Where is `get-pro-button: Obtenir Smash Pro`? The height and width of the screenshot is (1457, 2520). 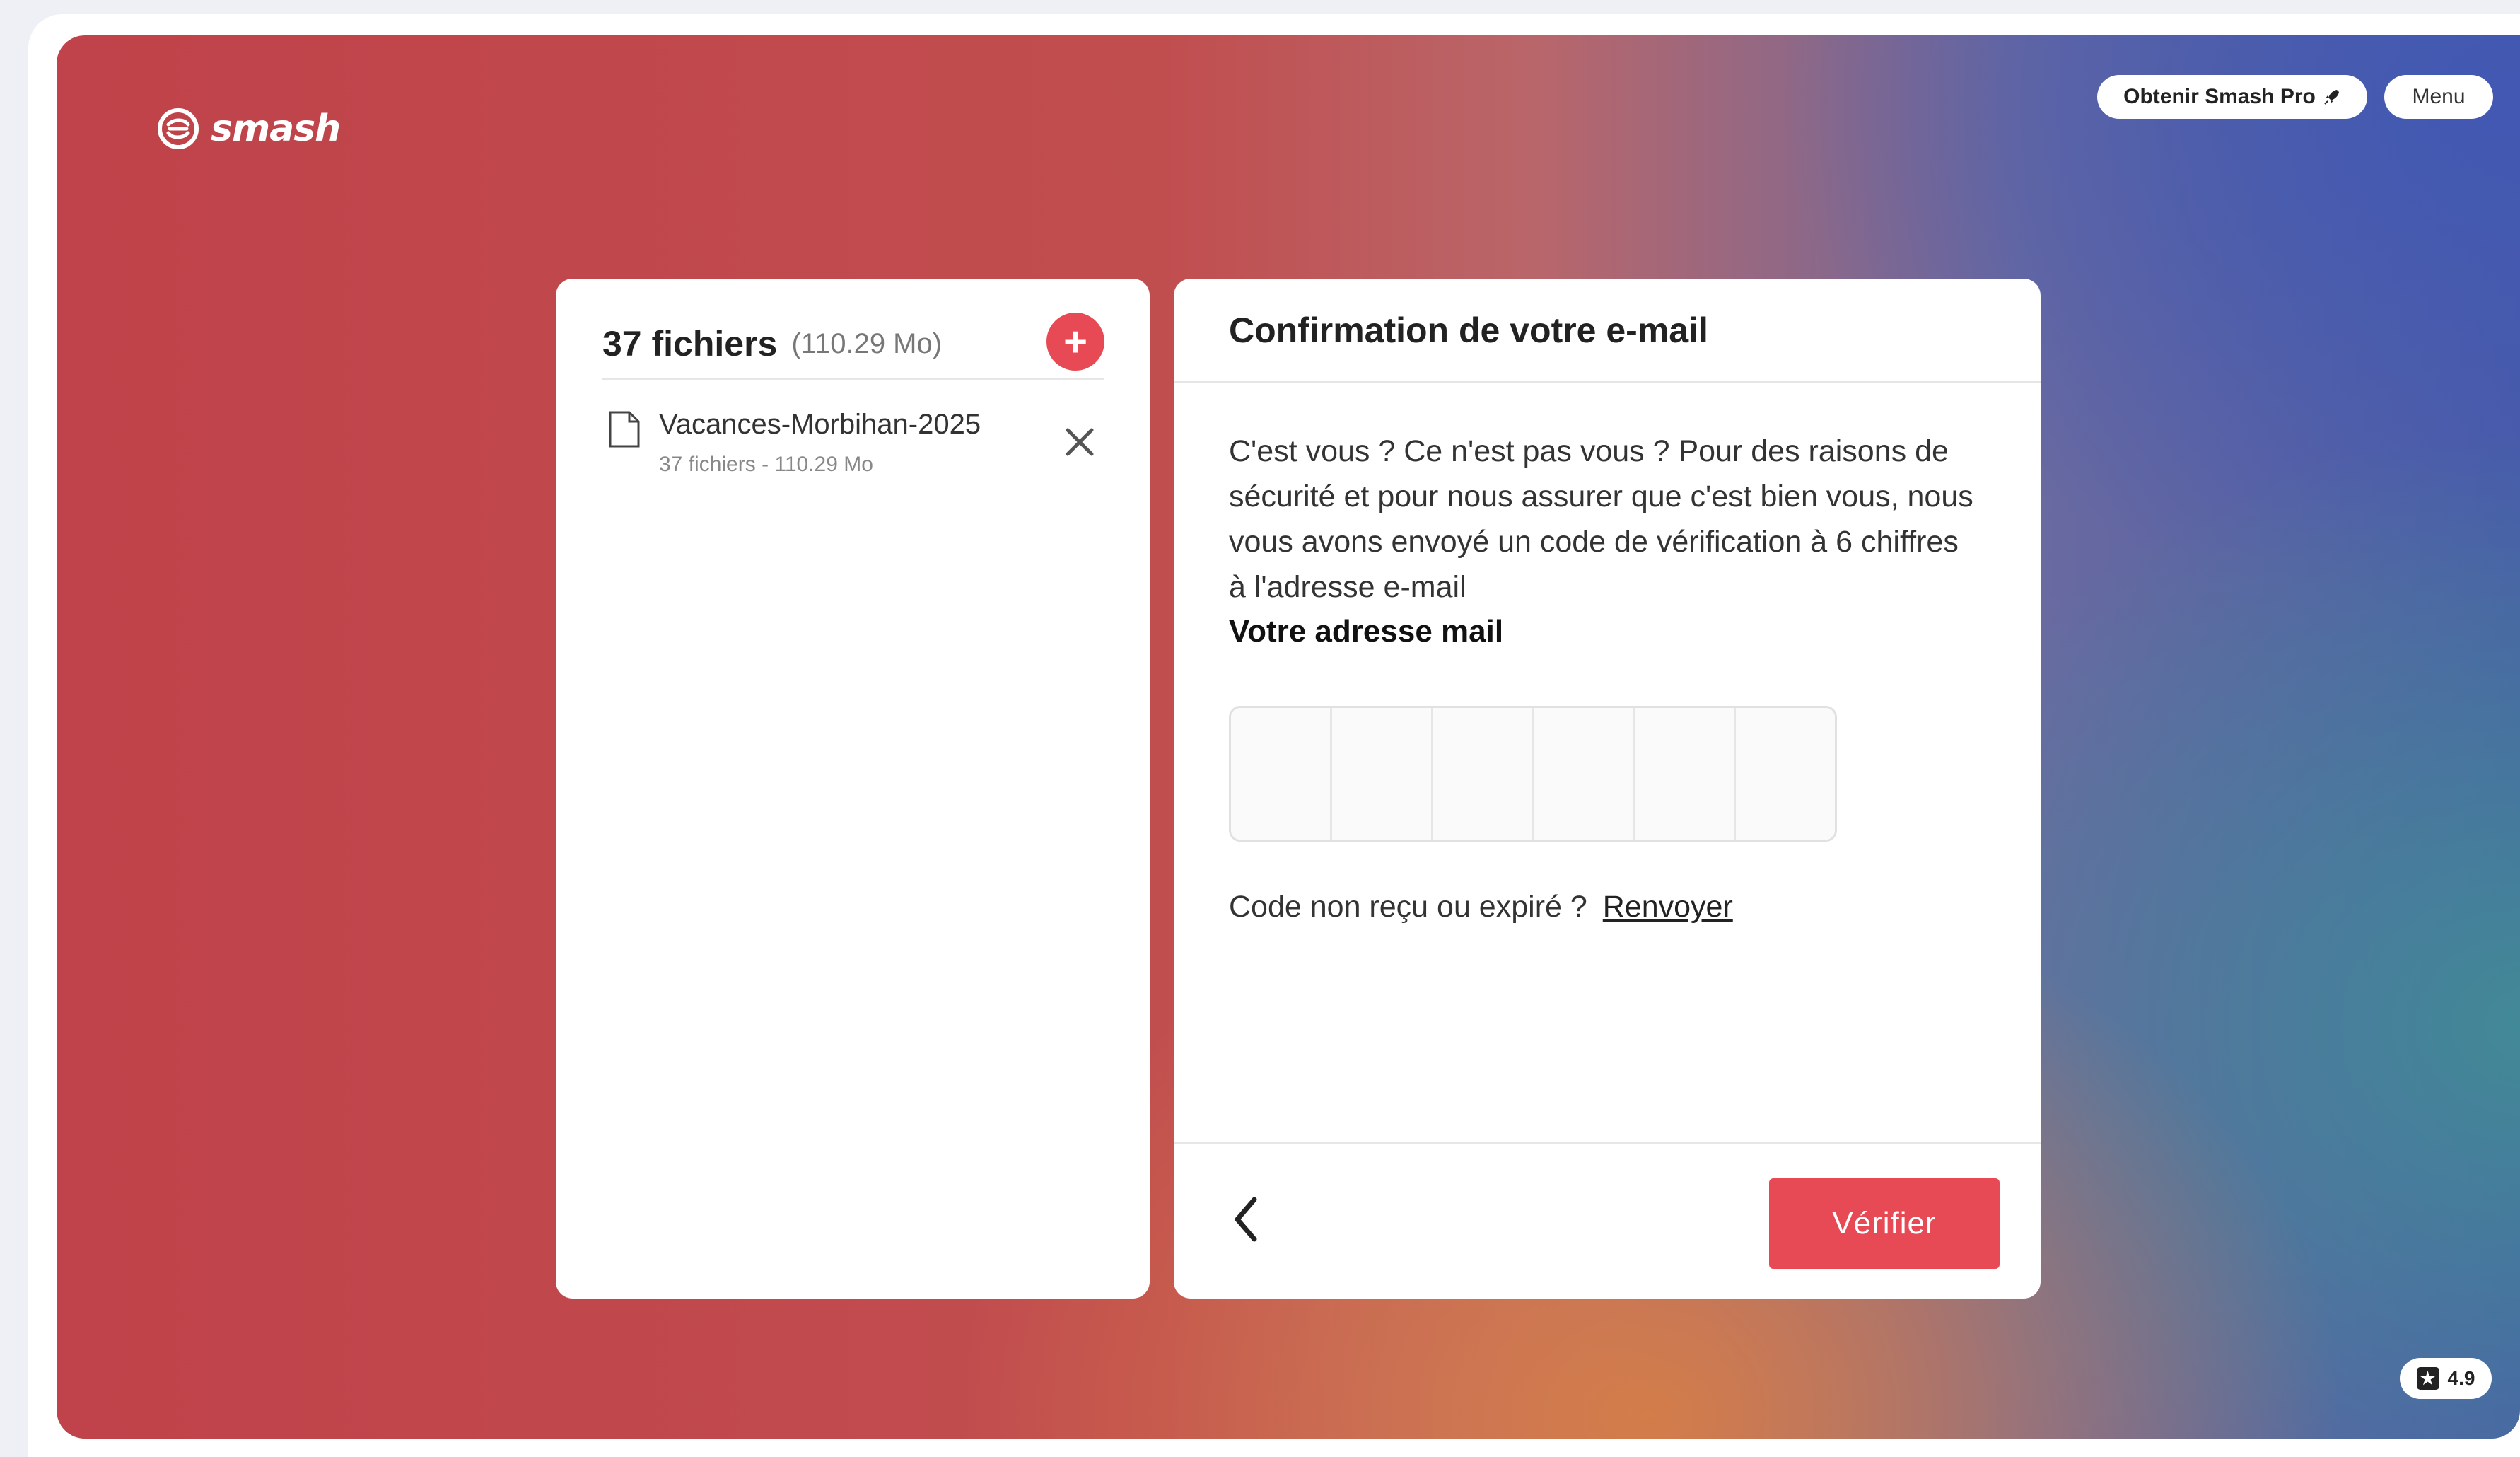 get-pro-button: Obtenir Smash Pro is located at coordinates (2232, 97).